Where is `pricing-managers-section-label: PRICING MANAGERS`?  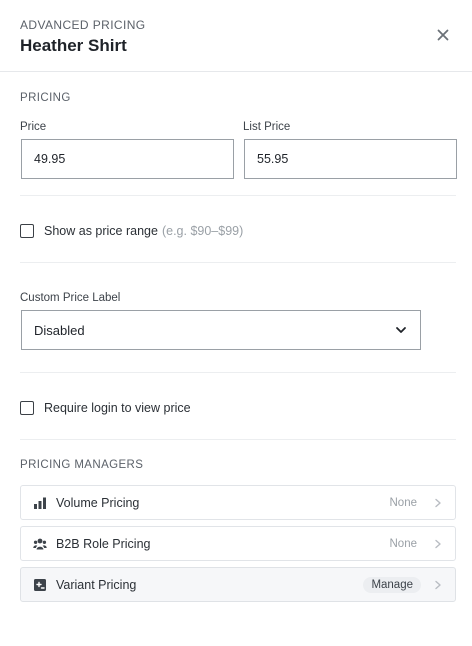 pricing-managers-section-label: PRICING MANAGERS is located at coordinates (82, 465).